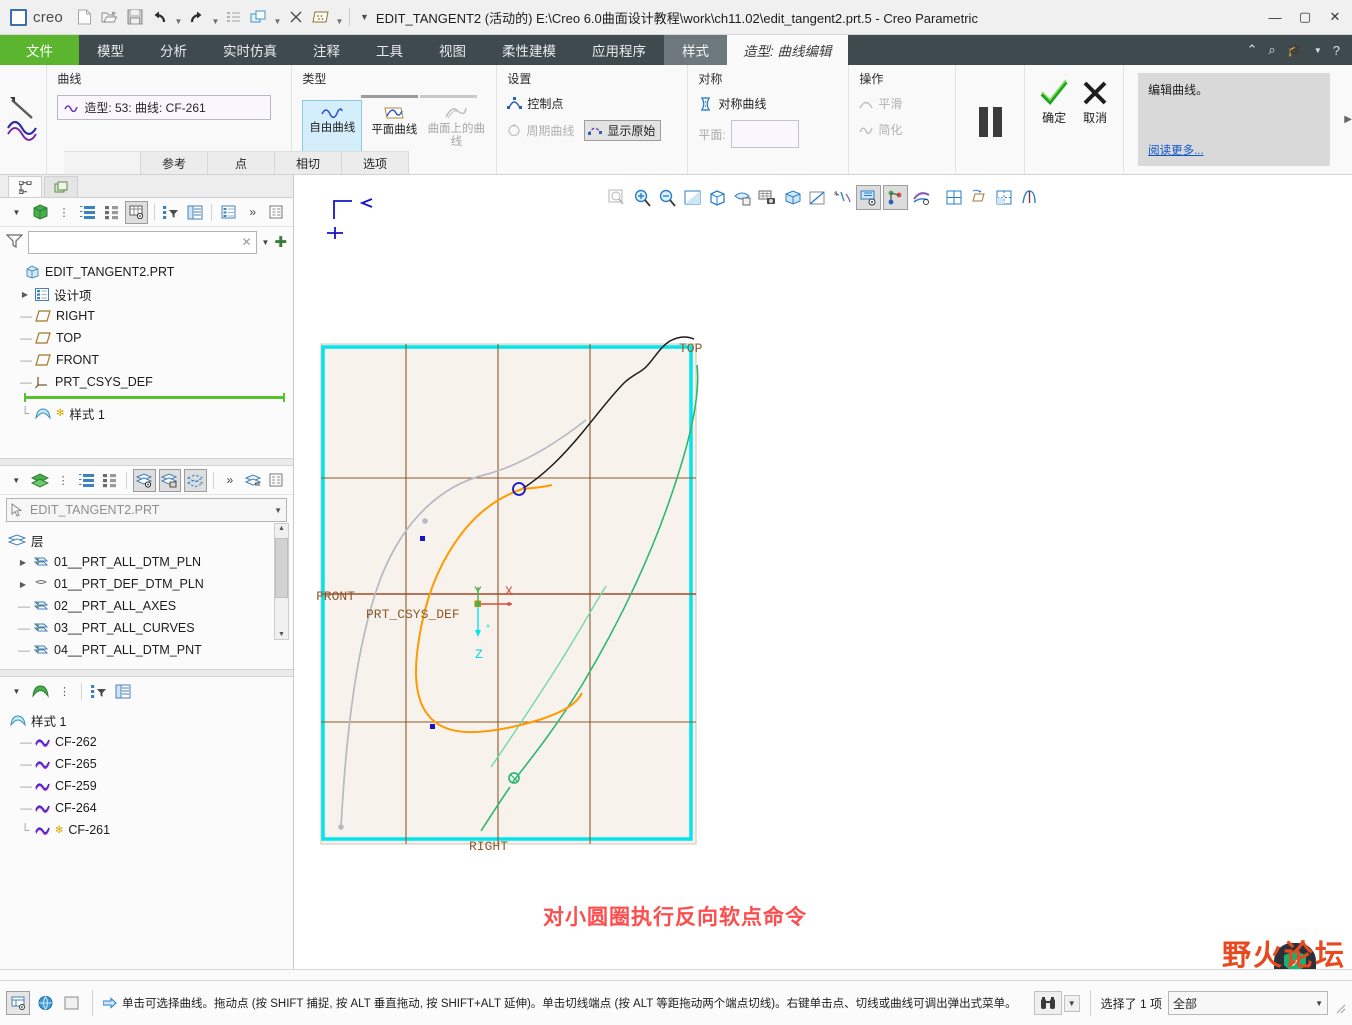 This screenshot has width=1352, height=1025. What do you see at coordinates (151, 786) in the screenshot?
I see `style-curve-2: — CF-259` at bounding box center [151, 786].